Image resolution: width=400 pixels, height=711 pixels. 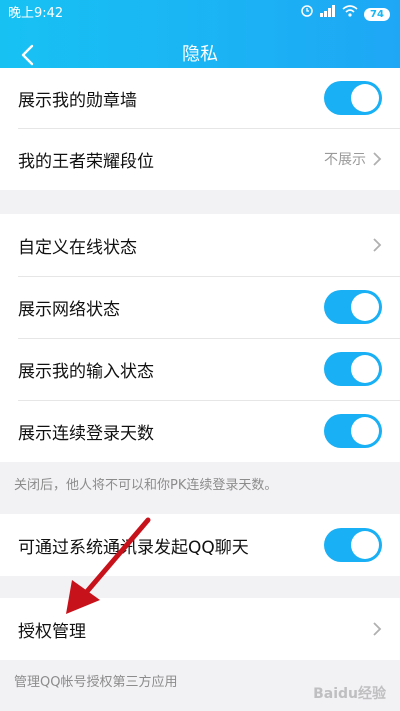 What do you see at coordinates (108, 565) in the screenshot?
I see `annotation-arrow` at bounding box center [108, 565].